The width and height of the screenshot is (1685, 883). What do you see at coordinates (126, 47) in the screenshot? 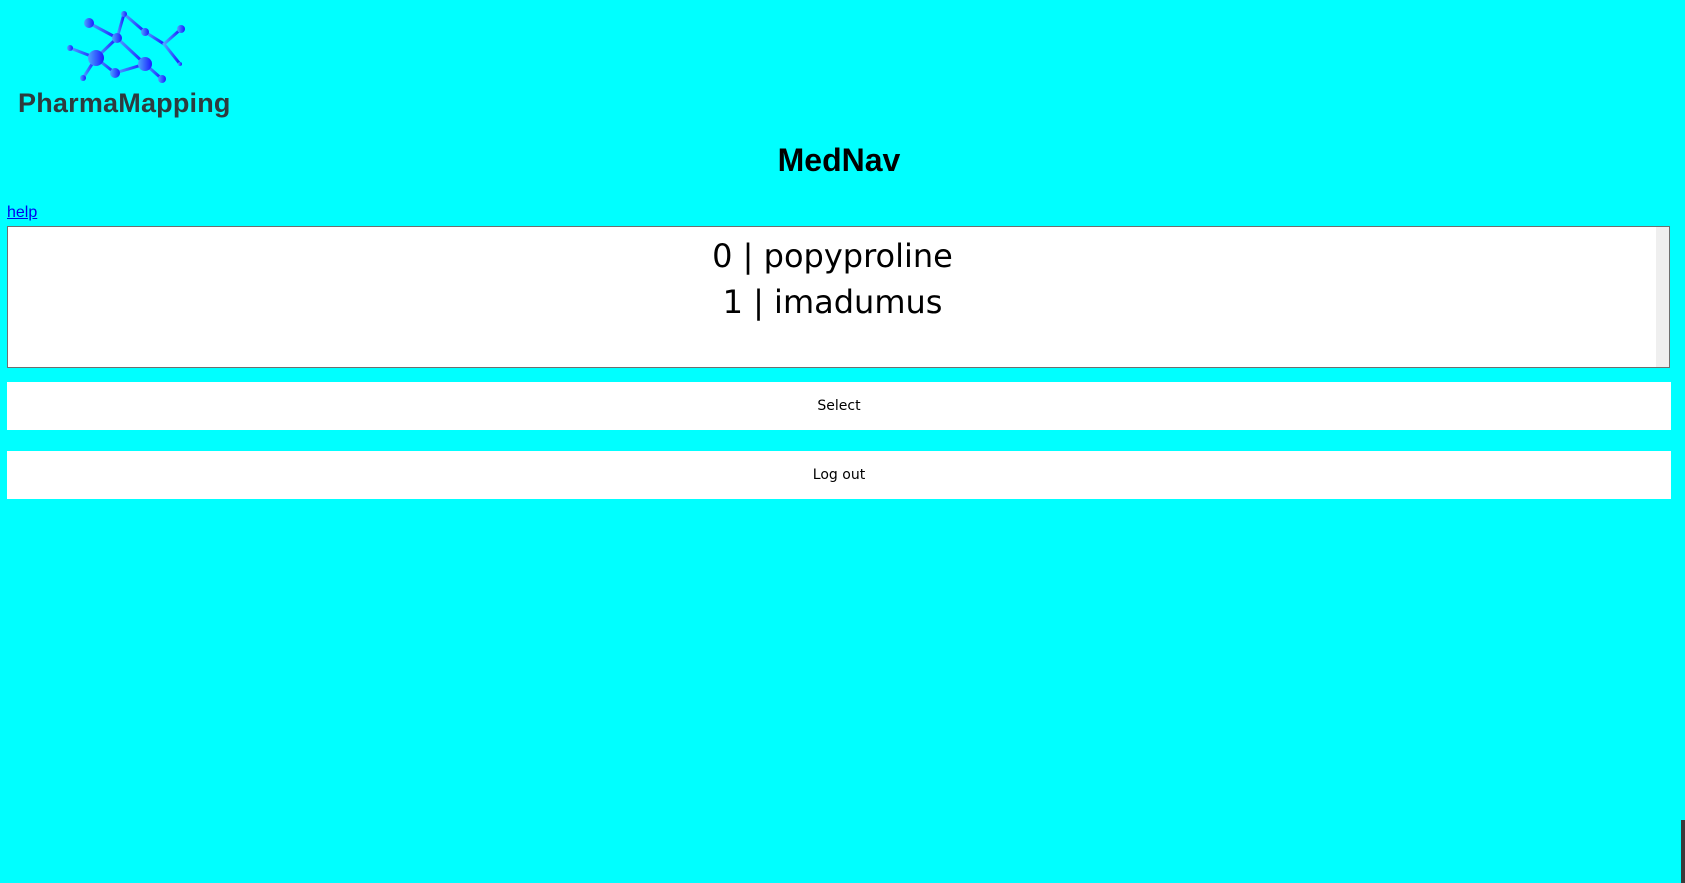
I see `molecule-network-icon` at bounding box center [126, 47].